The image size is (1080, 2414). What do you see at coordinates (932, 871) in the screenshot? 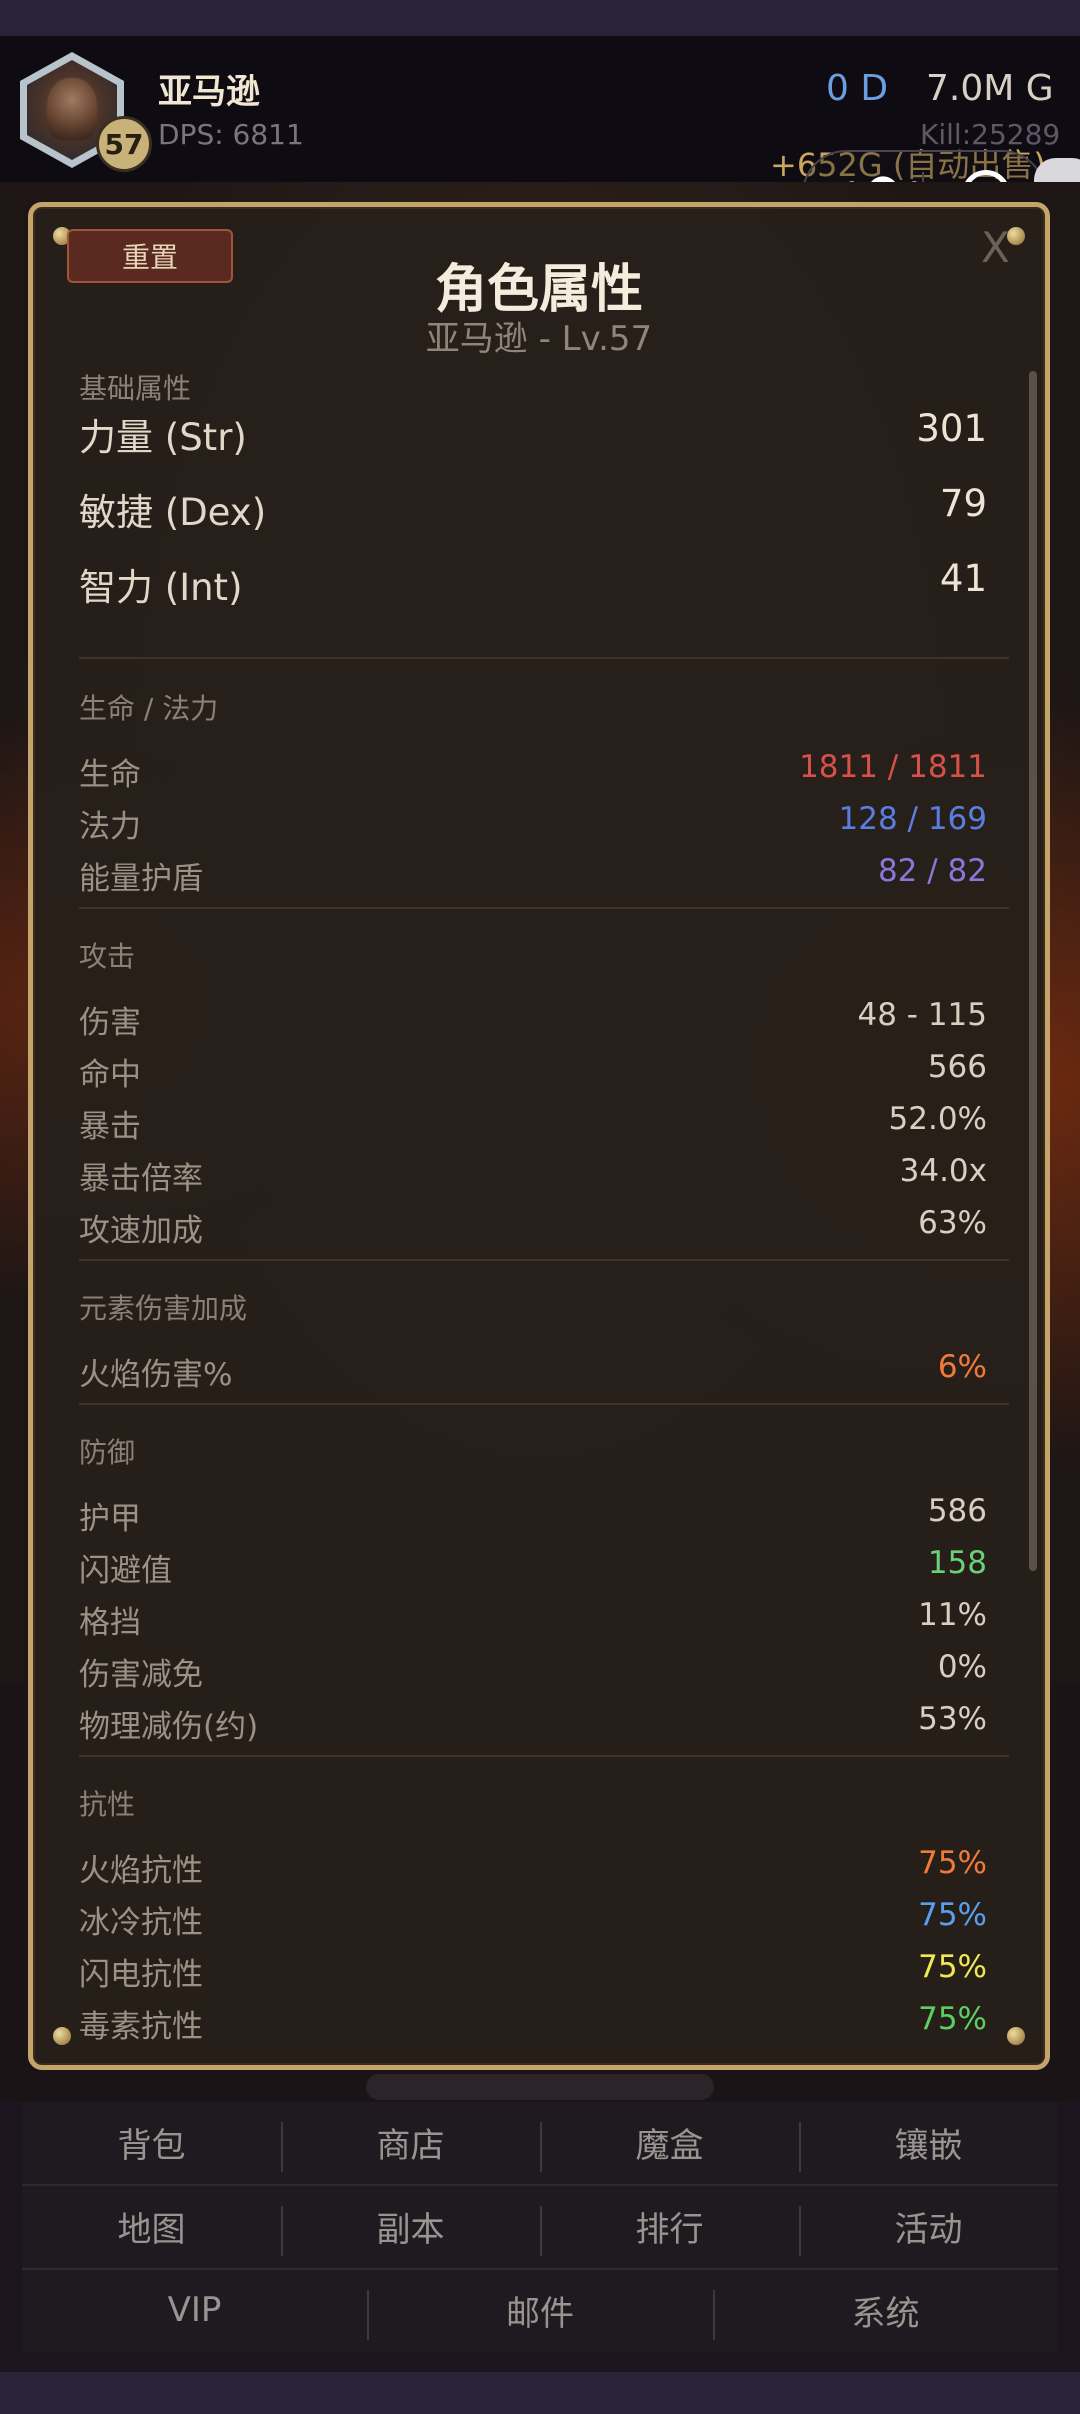
I see `stat-value: 82 / 82` at bounding box center [932, 871].